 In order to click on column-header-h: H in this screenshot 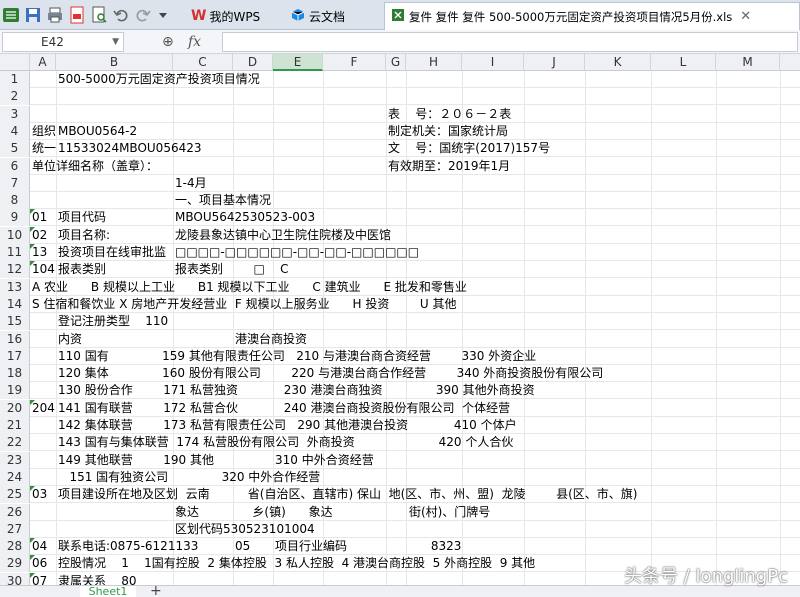, I will do `click(434, 62)`.